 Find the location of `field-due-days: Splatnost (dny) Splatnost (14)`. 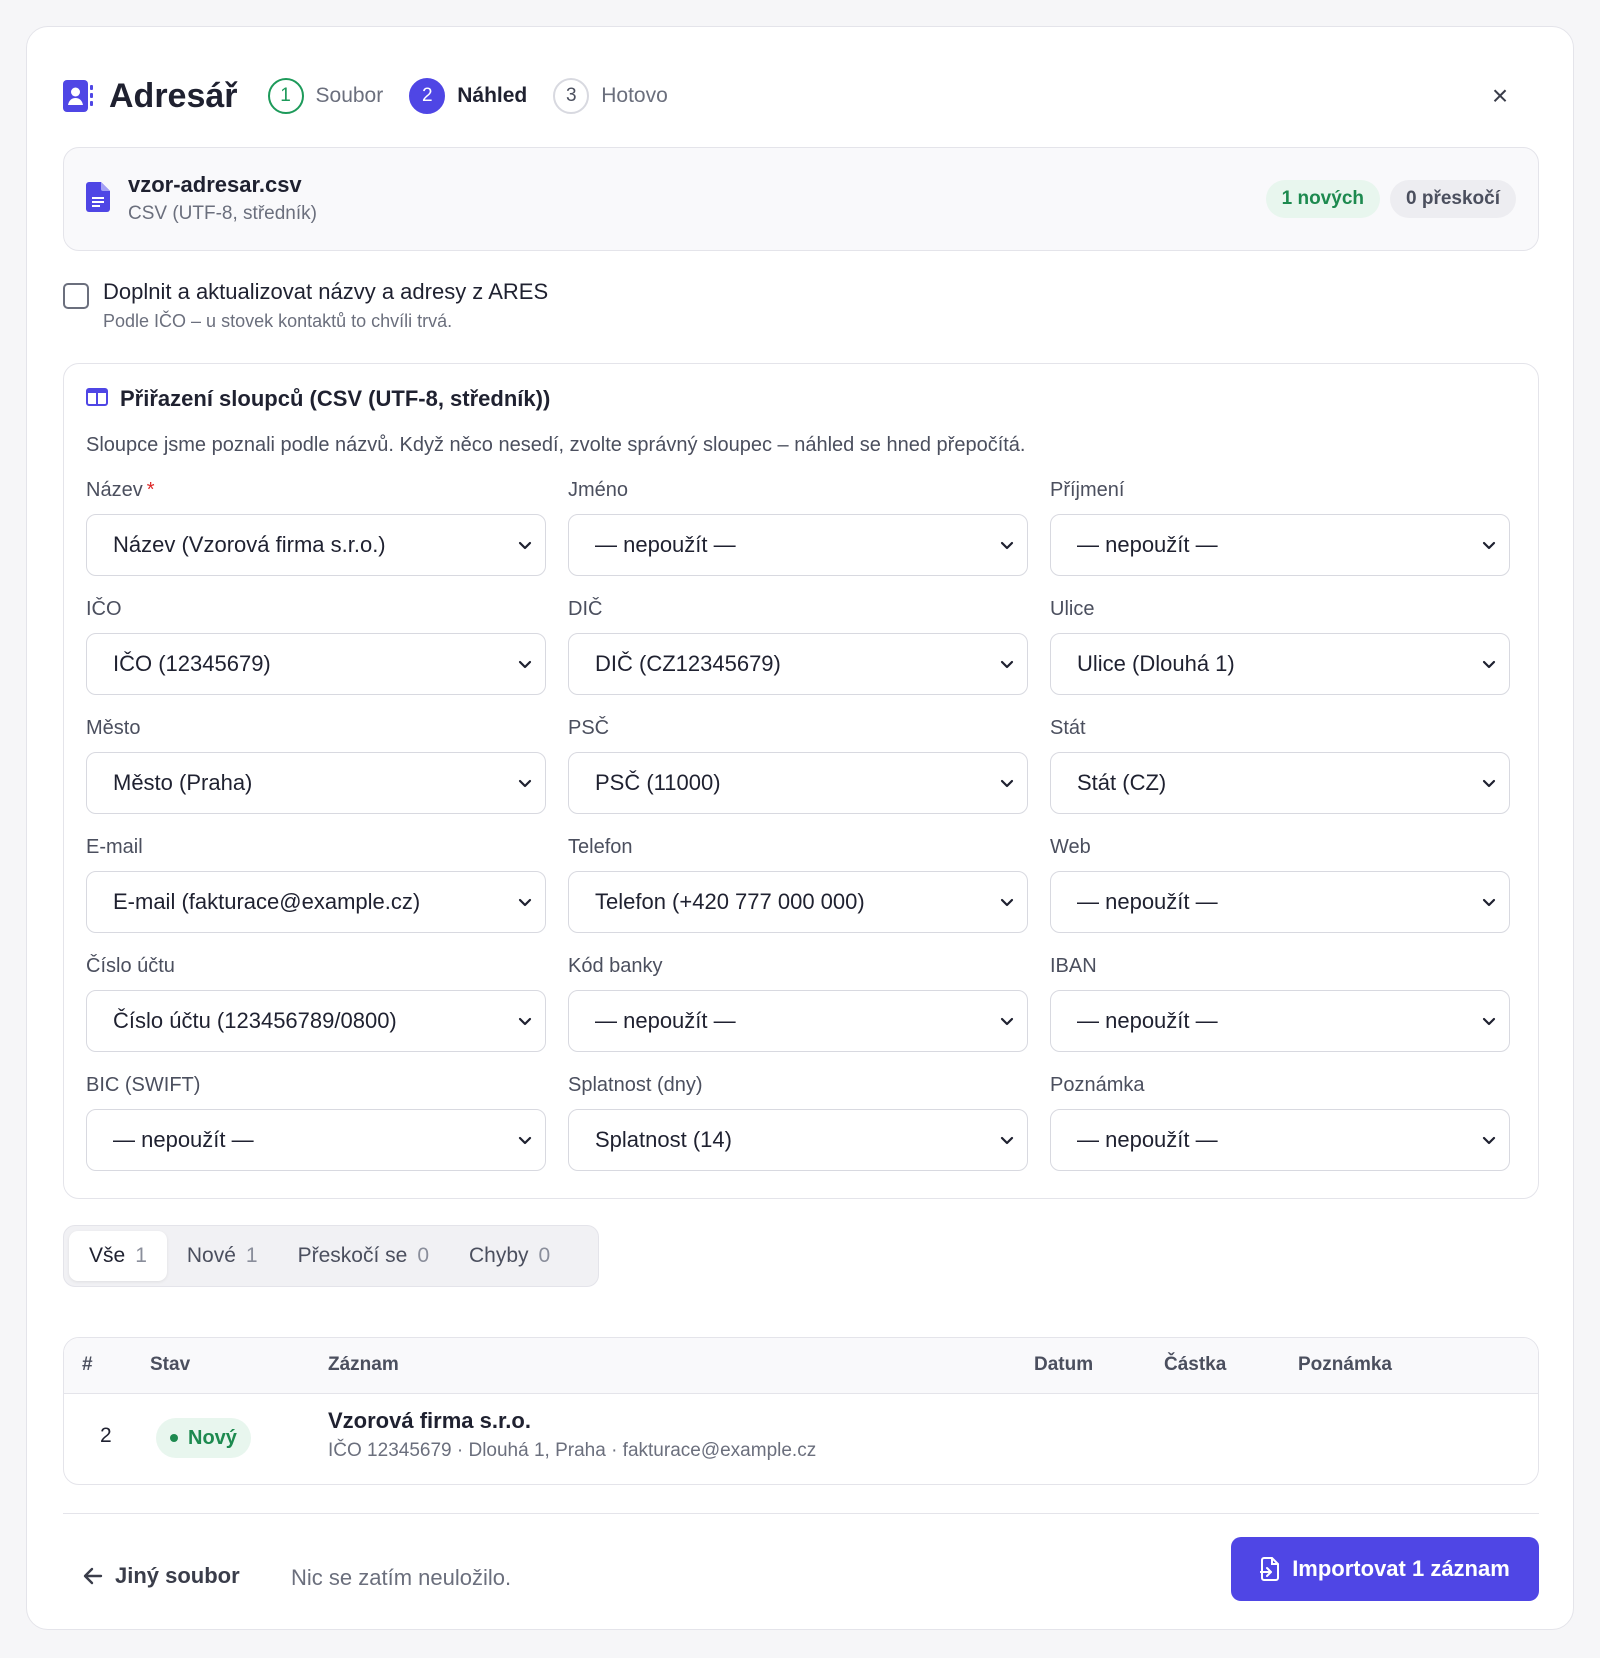

field-due-days: Splatnost (dny) Splatnost (14) is located at coordinates (798, 1132).